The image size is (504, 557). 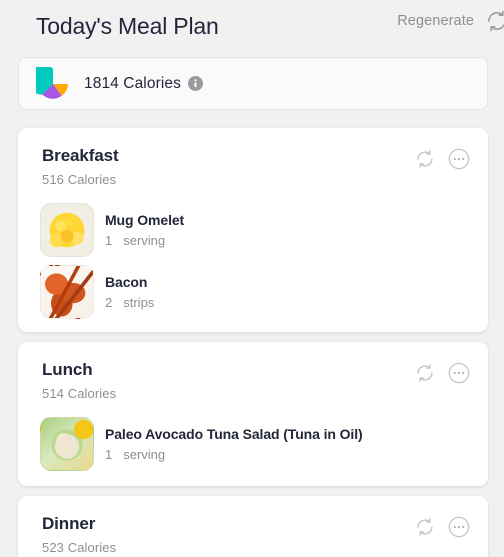 I want to click on food-name: Mug Omelet, so click(x=145, y=220).